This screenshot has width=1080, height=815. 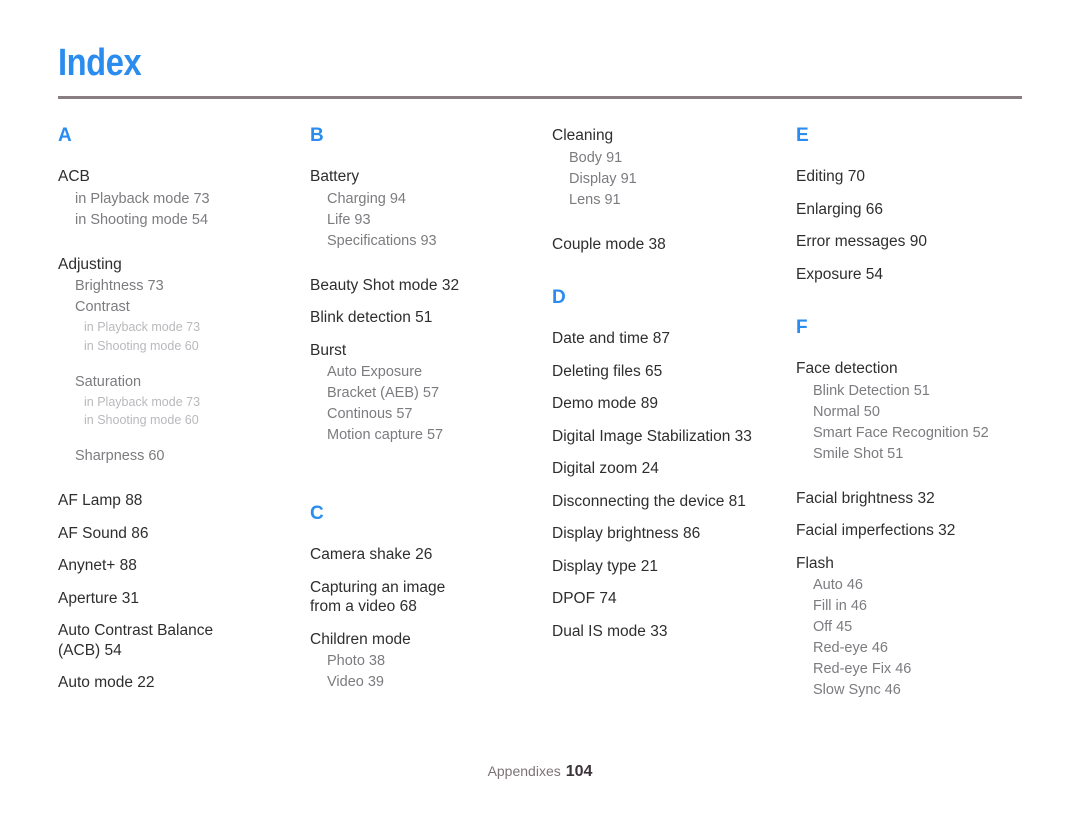 I want to click on index-subentry: Auto Exposure Bracket (AEB) 57, so click(x=433, y=383).